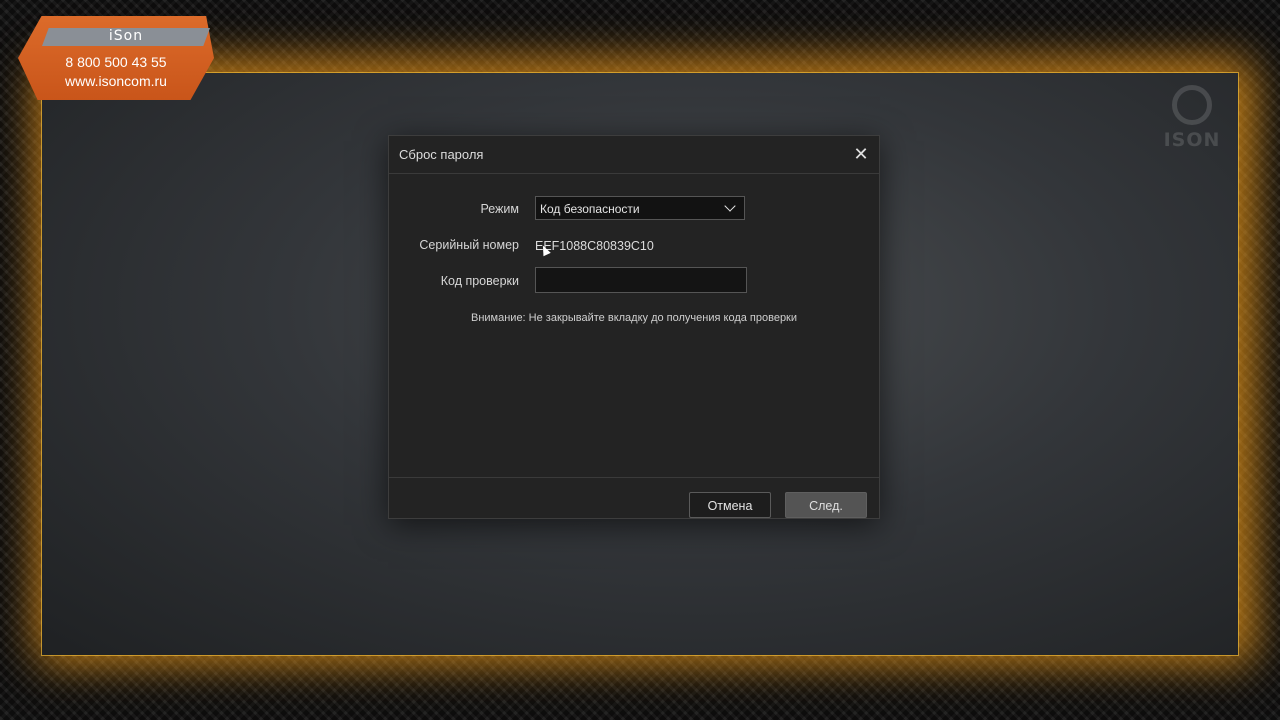 Image resolution: width=1280 pixels, height=720 pixels. What do you see at coordinates (1192, 140) in the screenshot?
I see `watermark-text: ISON` at bounding box center [1192, 140].